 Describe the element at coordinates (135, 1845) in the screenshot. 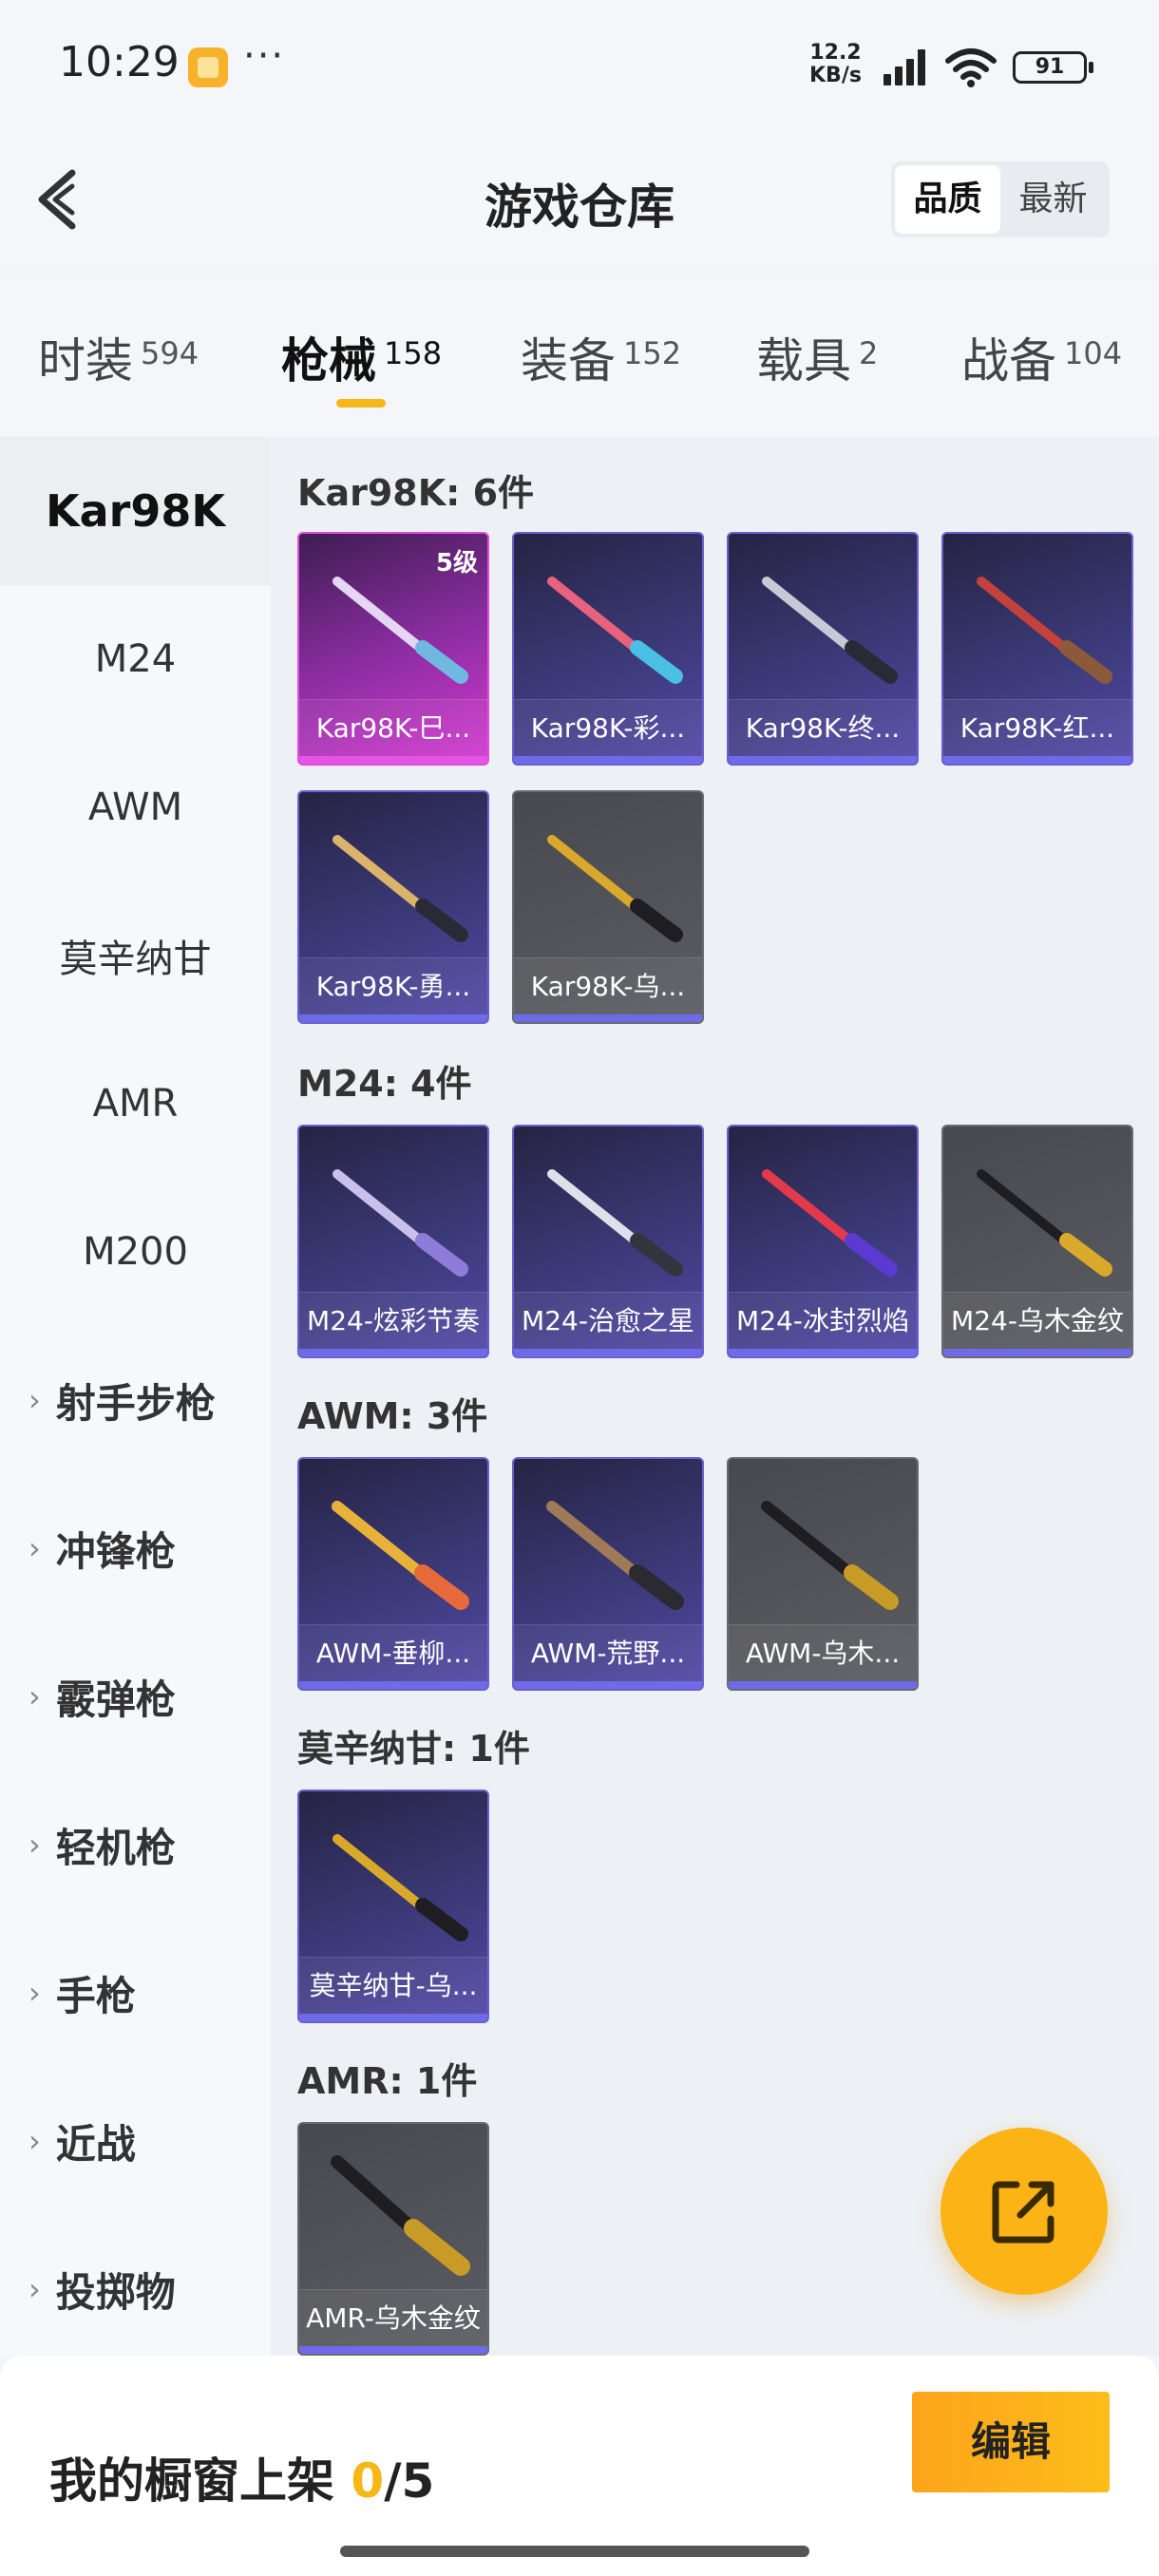

I see `sidebar-category-lmg: › 轻机枪` at that location.